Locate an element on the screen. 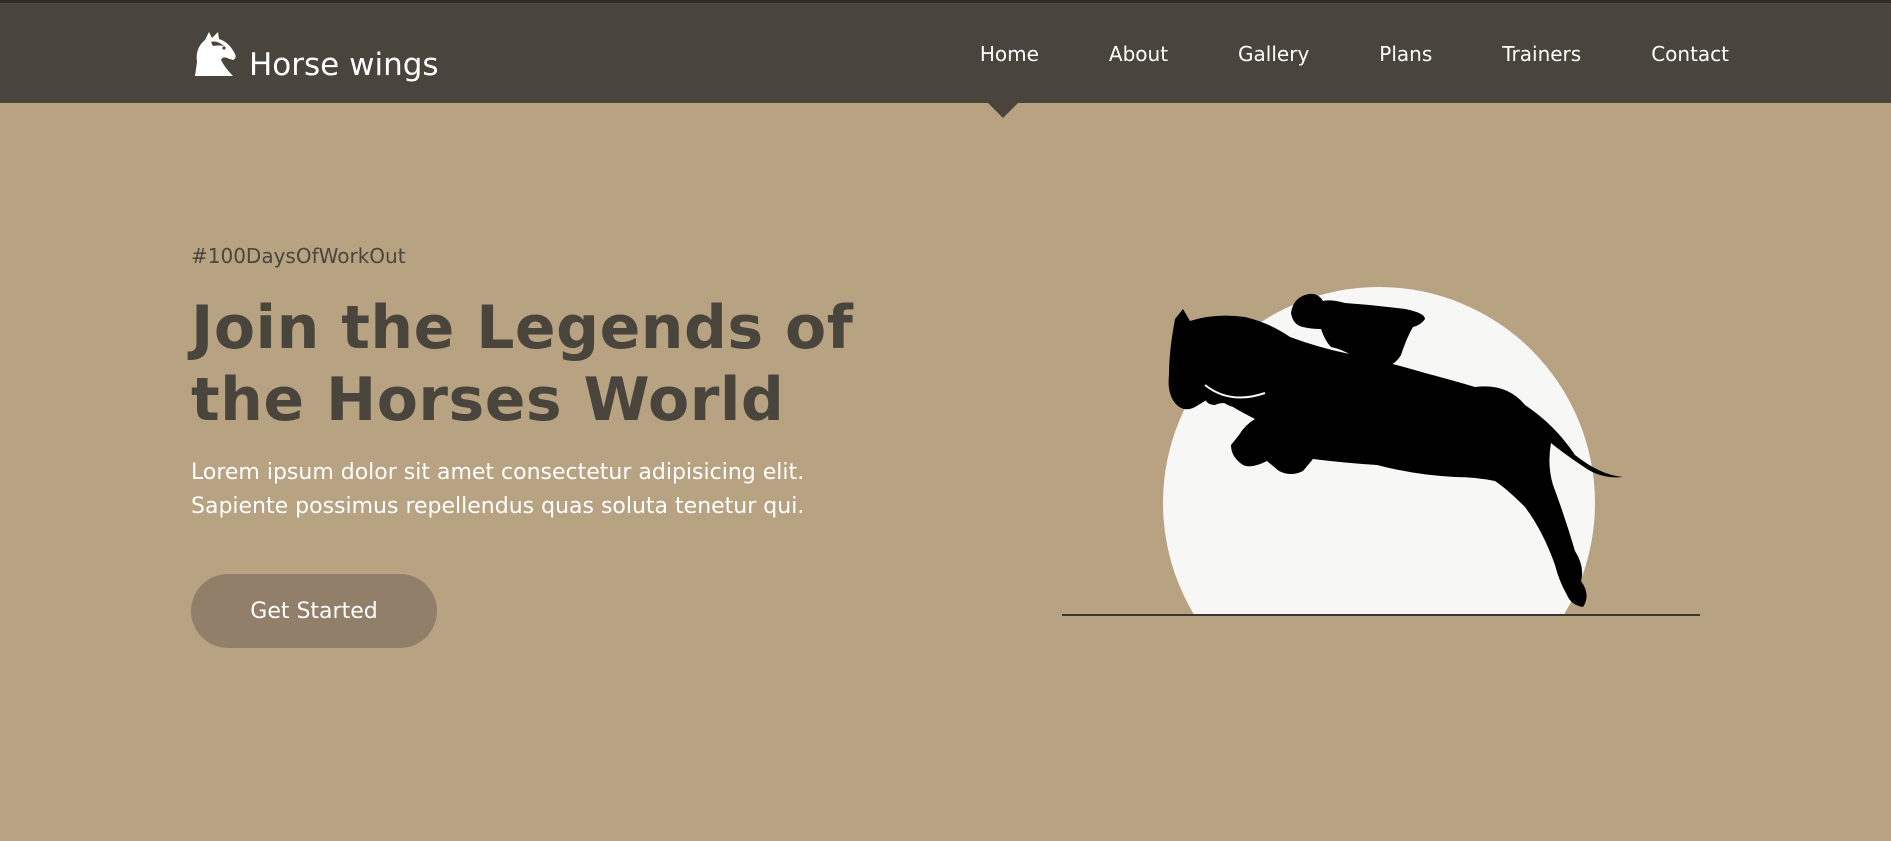 The height and width of the screenshot is (841, 1891). nav-trainers: Trainers is located at coordinates (1541, 54).